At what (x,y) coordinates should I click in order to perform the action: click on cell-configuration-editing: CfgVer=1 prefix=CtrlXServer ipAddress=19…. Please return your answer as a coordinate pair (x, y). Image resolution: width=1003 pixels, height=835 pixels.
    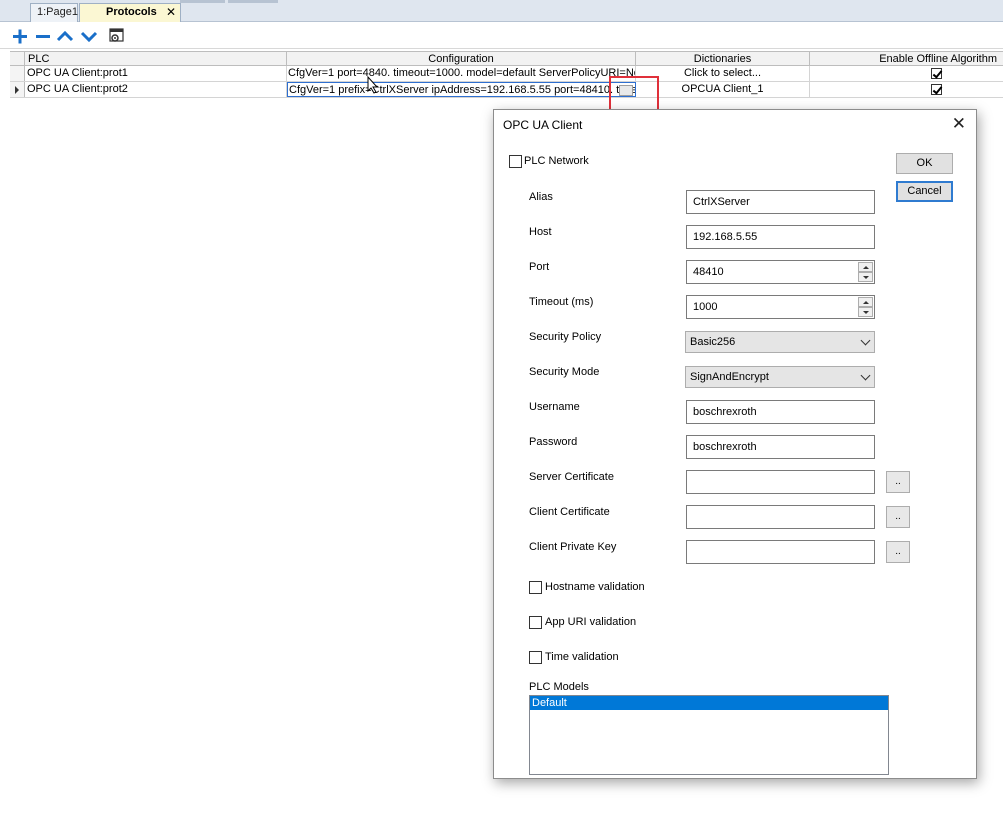
    Looking at the image, I should click on (461, 89).